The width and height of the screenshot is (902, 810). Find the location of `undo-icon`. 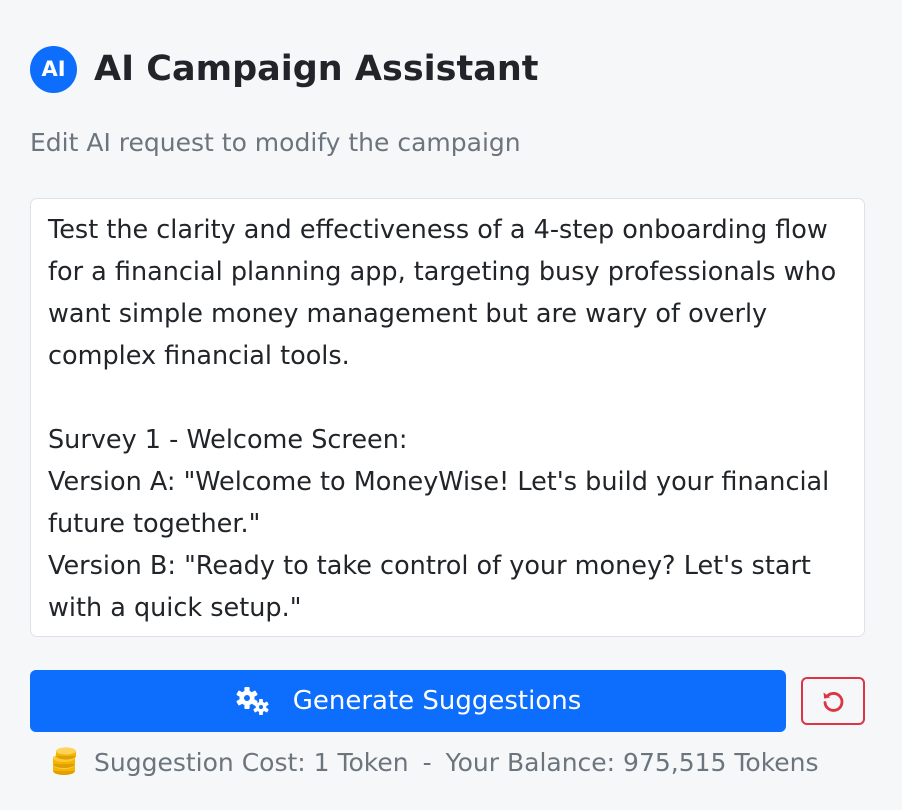

undo-icon is located at coordinates (833, 702).